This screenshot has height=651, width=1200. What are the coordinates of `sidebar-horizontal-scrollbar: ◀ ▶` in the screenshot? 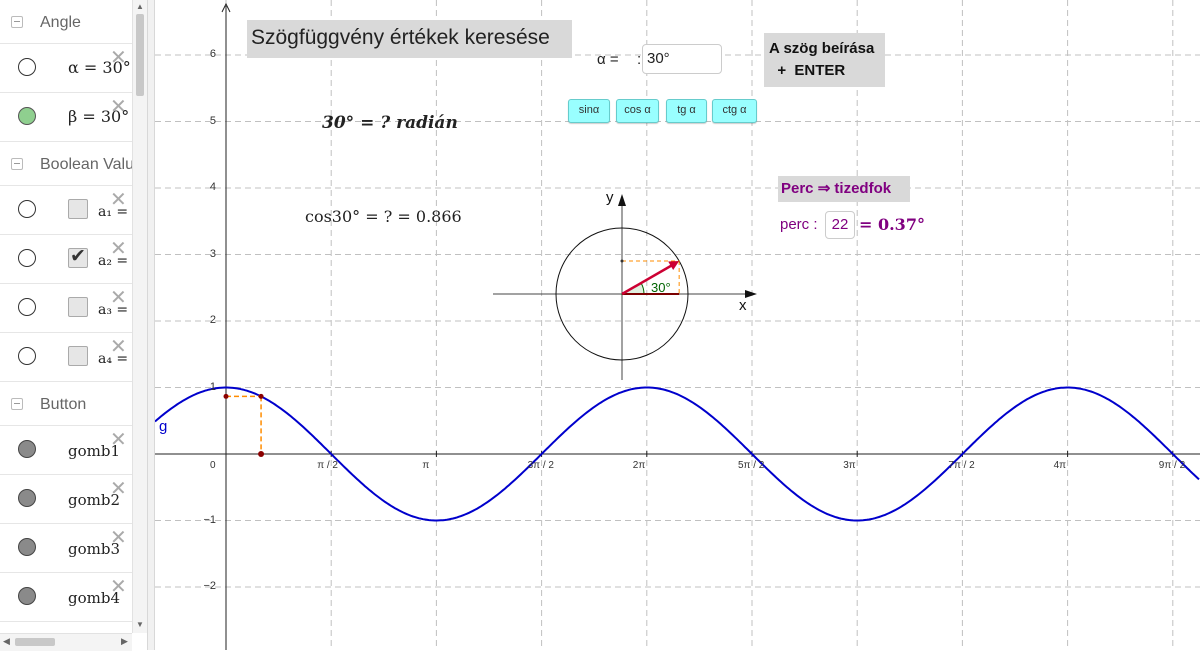 It's located at (66, 642).